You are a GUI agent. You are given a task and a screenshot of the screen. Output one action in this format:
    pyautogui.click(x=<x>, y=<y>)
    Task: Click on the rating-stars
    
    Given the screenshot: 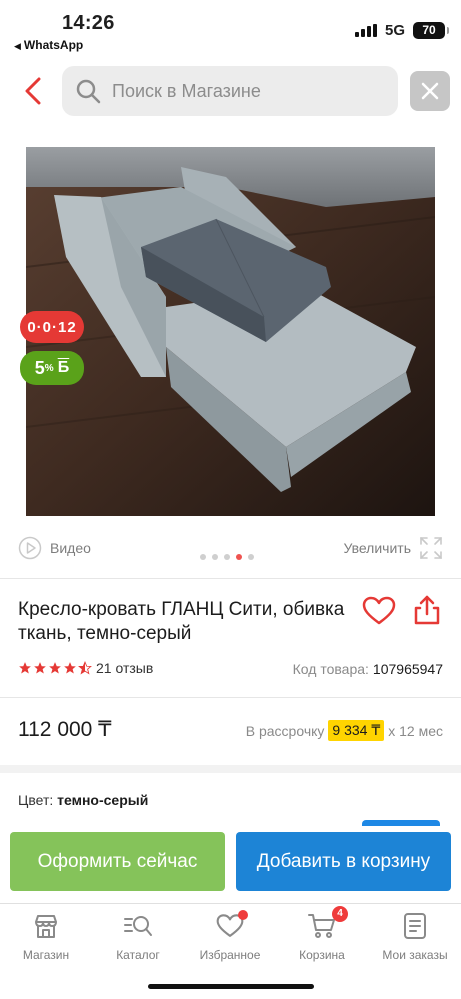 What is the action you would take?
    pyautogui.click(x=55, y=668)
    